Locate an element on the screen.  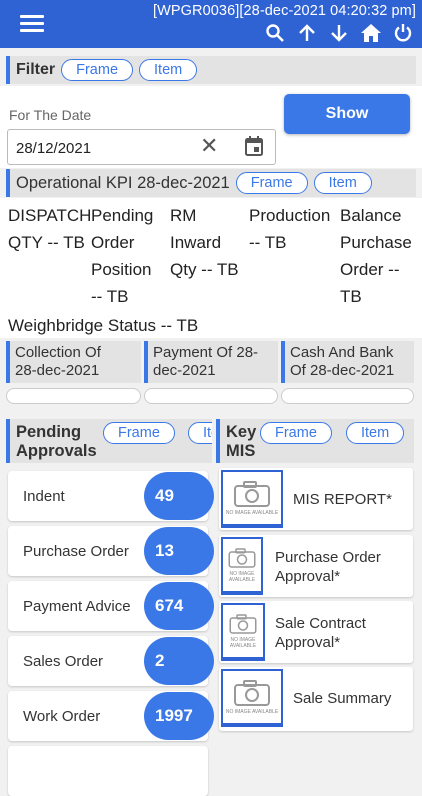
approval-count-badge: 49 is located at coordinates (179, 496).